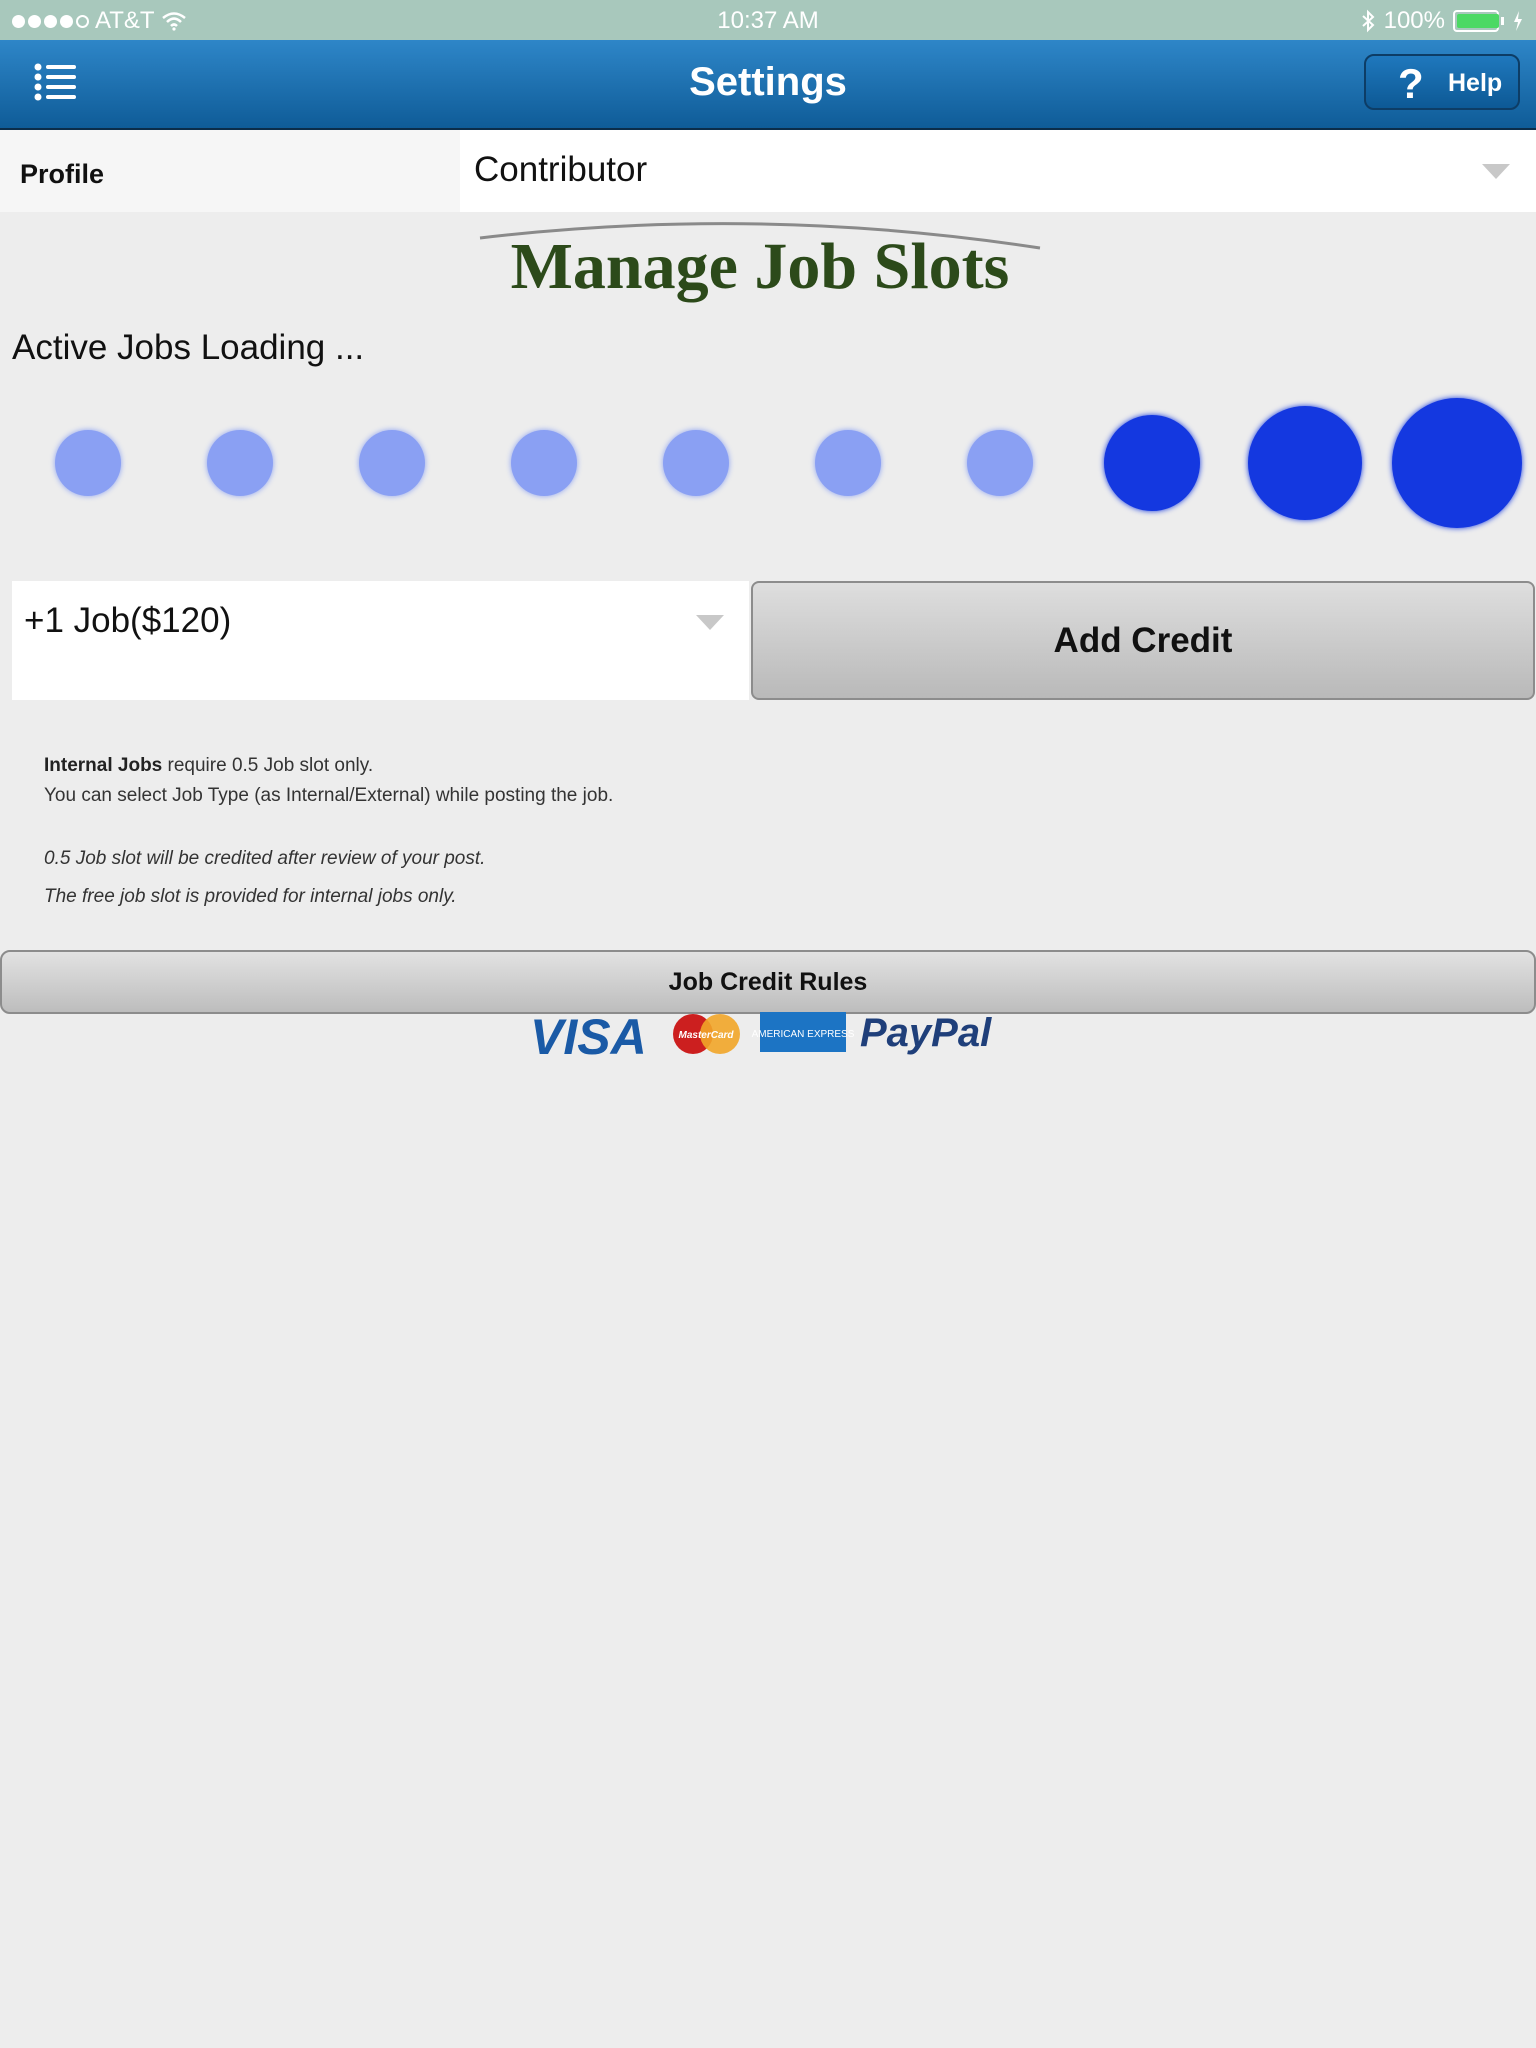  I want to click on status-time: 10:37 AM, so click(768, 20).